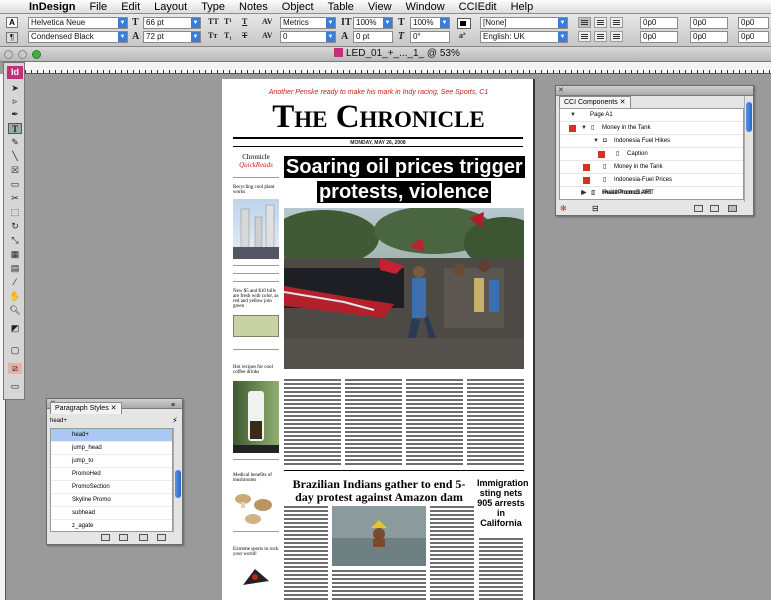 The width and height of the screenshot is (771, 600). What do you see at coordinates (748, 149) in the screenshot?
I see `cci-scrollbar` at bounding box center [748, 149].